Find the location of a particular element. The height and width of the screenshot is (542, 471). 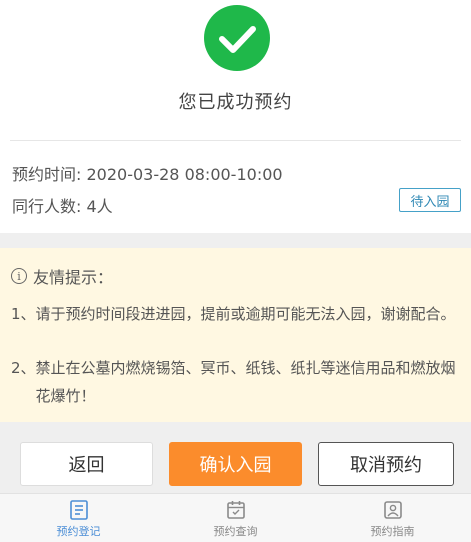

back-button: 返回 is located at coordinates (86, 464).